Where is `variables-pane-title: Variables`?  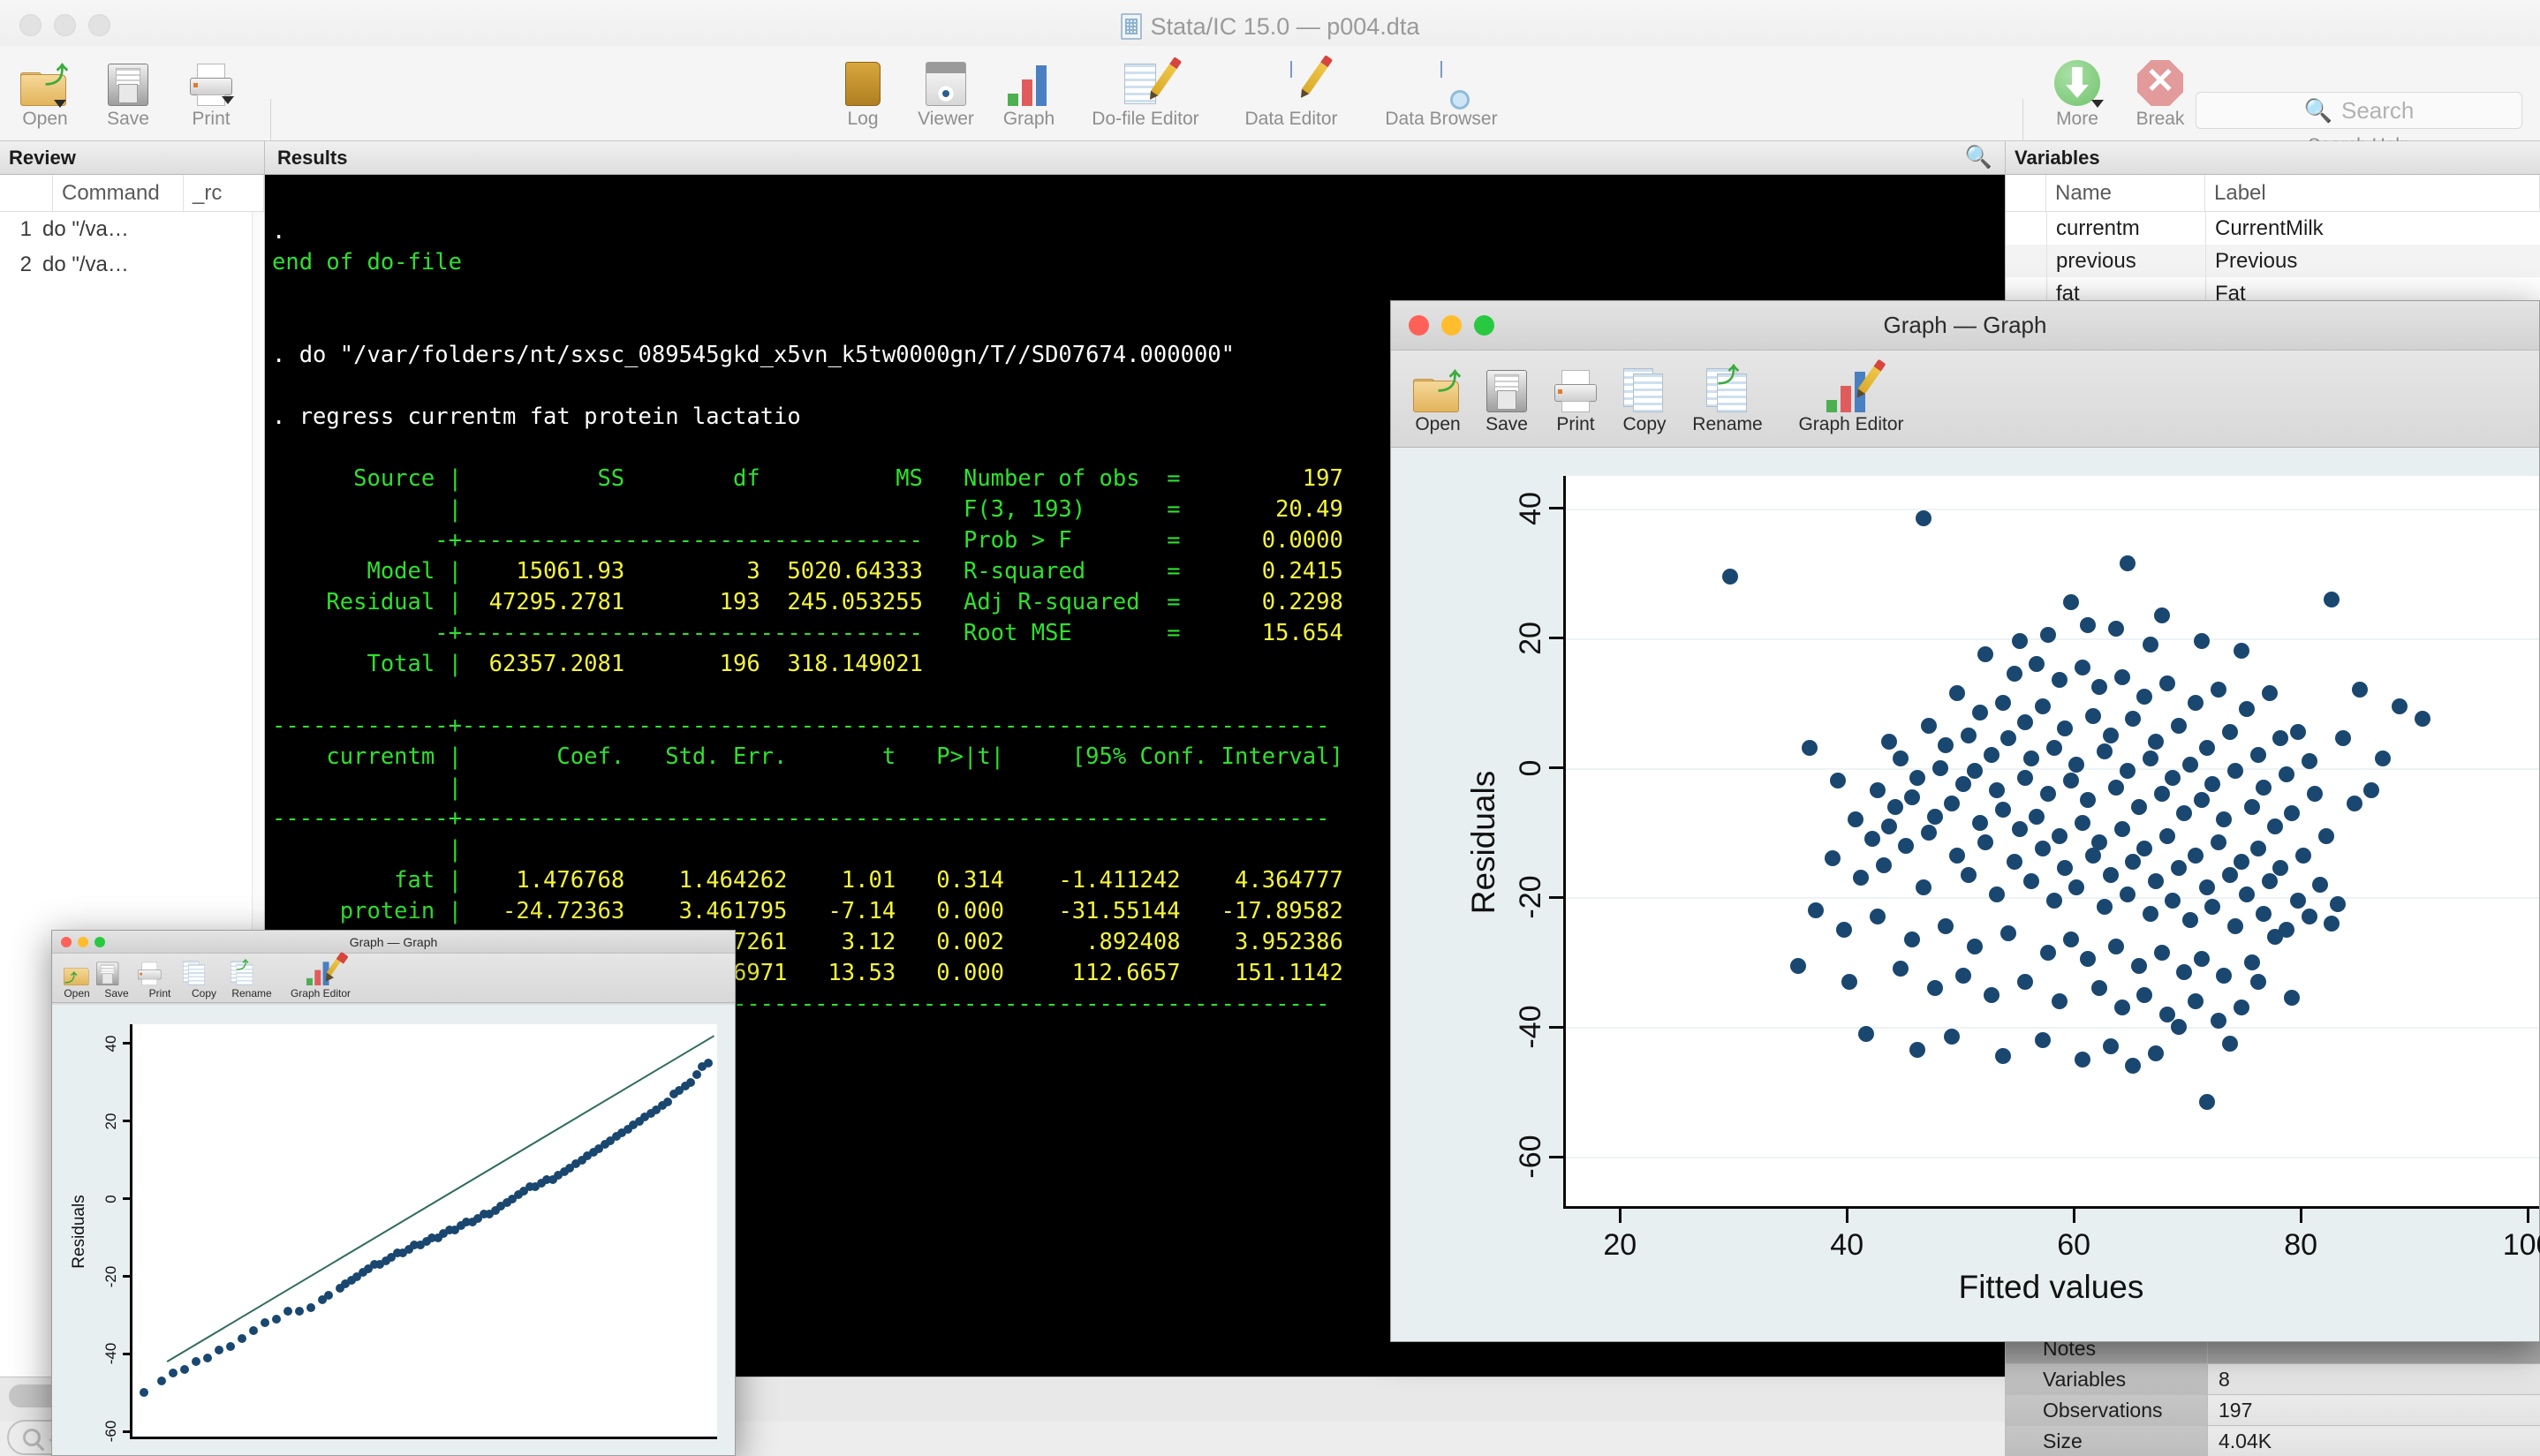 variables-pane-title: Variables is located at coordinates (2273, 158).